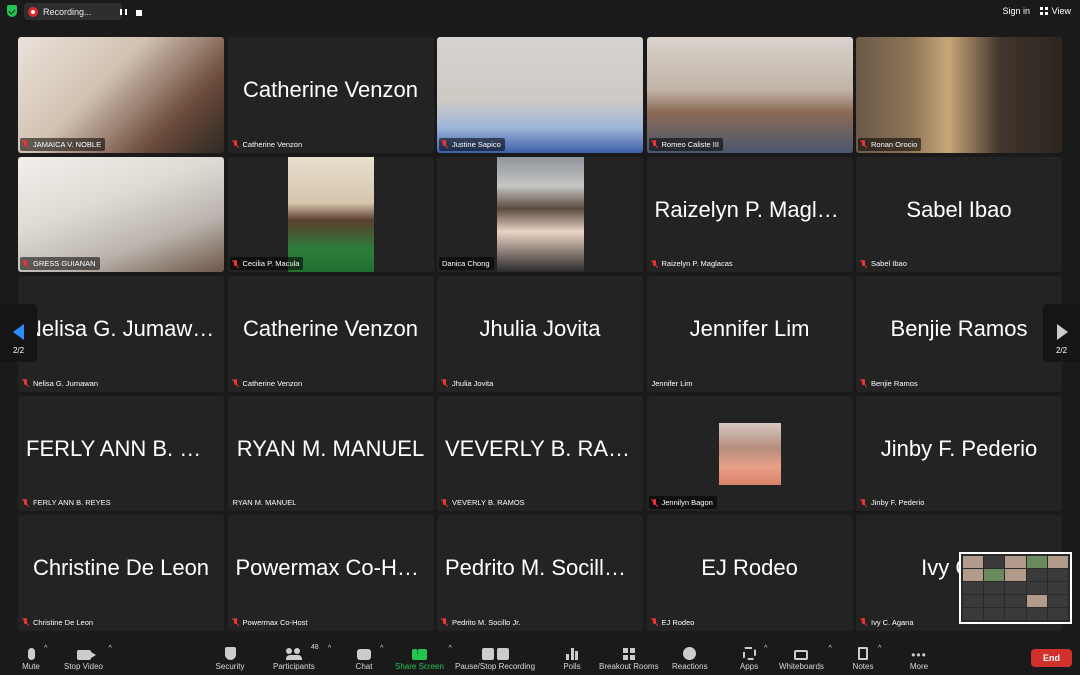 The height and width of the screenshot is (675, 1080). I want to click on reactions-smiley-icon, so click(690, 653).